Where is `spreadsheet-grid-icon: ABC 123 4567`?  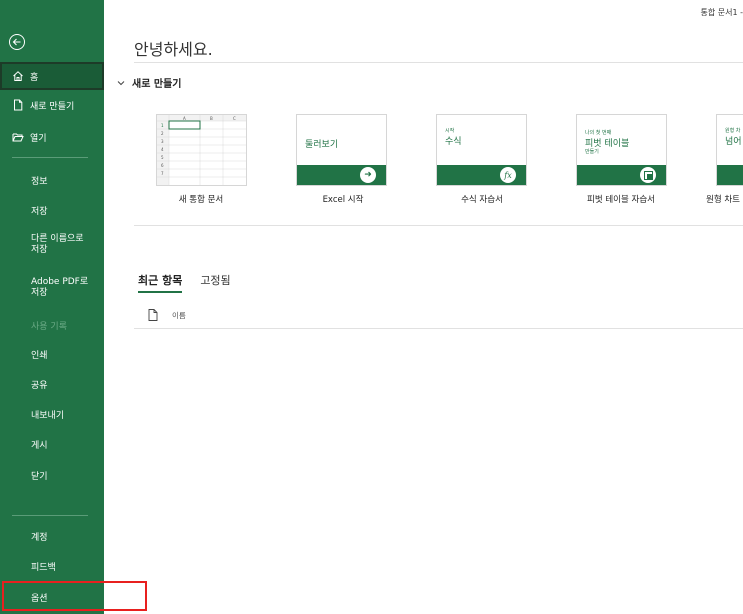
spreadsheet-grid-icon: ABC 123 4567 is located at coordinates (201, 150).